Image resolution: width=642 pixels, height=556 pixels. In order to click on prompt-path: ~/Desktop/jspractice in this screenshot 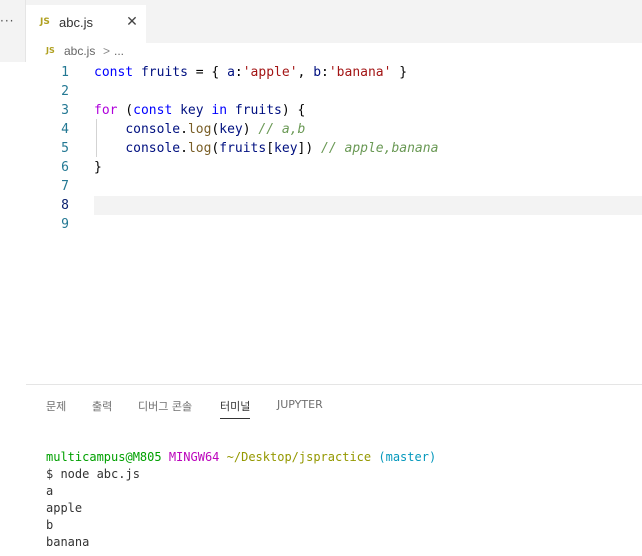, I will do `click(299, 457)`.